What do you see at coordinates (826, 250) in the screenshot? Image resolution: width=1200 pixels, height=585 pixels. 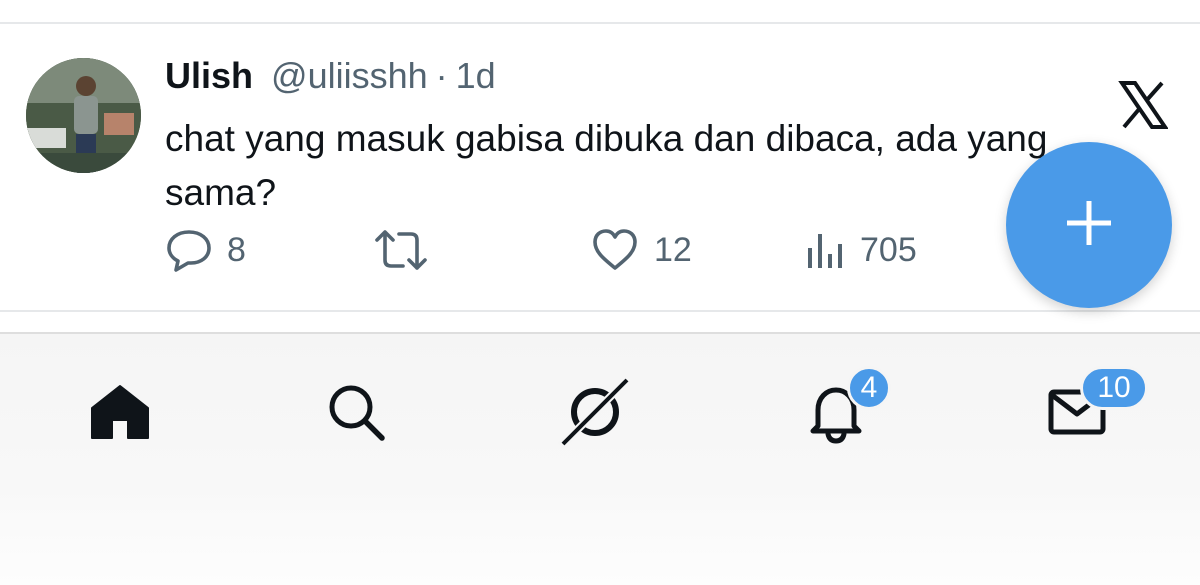 I see `views-icon` at bounding box center [826, 250].